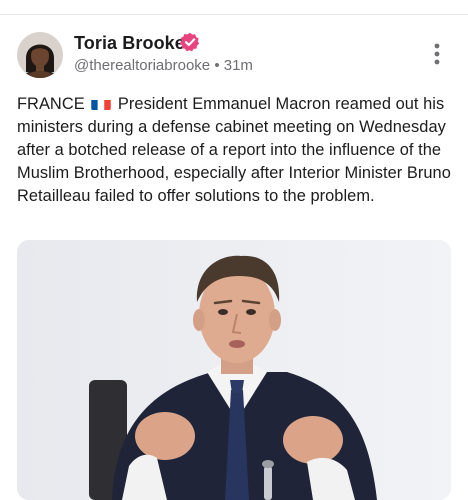 This screenshot has width=468, height=500. What do you see at coordinates (437, 54) in the screenshot?
I see `more-vertical-icon` at bounding box center [437, 54].